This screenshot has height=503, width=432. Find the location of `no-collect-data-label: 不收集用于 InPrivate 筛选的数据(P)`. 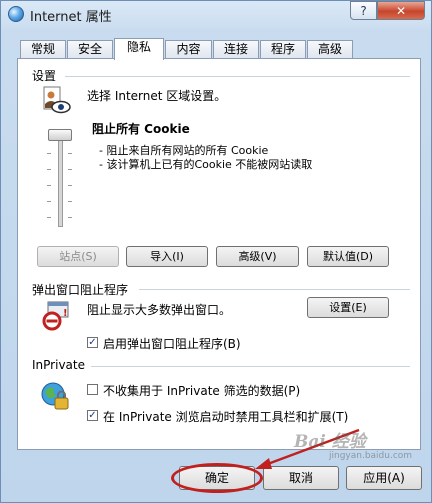

no-collect-data-label: 不收集用于 InPrivate 筛选的数据(P) is located at coordinates (202, 391).